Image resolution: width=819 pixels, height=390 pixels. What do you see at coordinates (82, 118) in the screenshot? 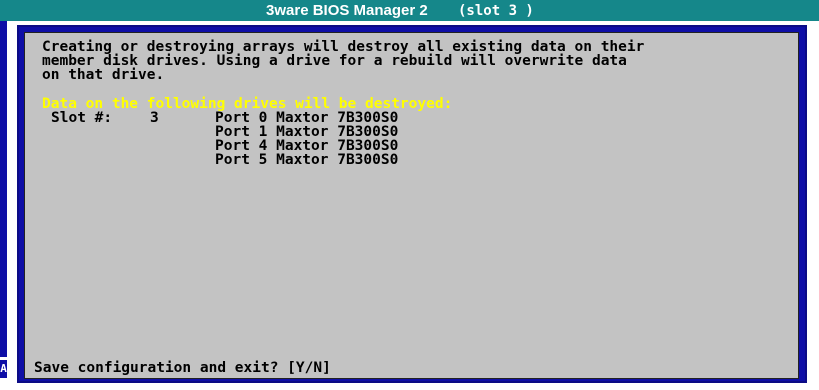
I see `slot-label: Slot #:` at bounding box center [82, 118].